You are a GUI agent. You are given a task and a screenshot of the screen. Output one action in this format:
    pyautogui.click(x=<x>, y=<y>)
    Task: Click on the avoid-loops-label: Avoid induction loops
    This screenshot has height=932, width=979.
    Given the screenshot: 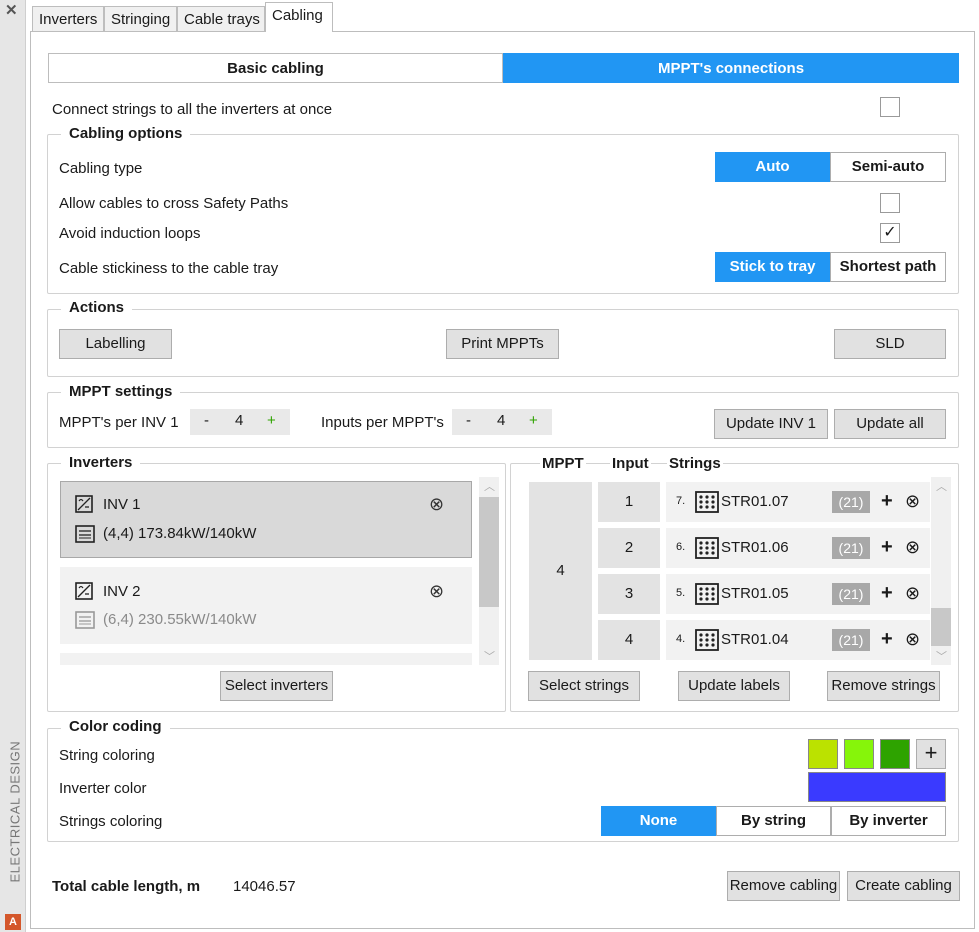 What is the action you would take?
    pyautogui.click(x=130, y=233)
    